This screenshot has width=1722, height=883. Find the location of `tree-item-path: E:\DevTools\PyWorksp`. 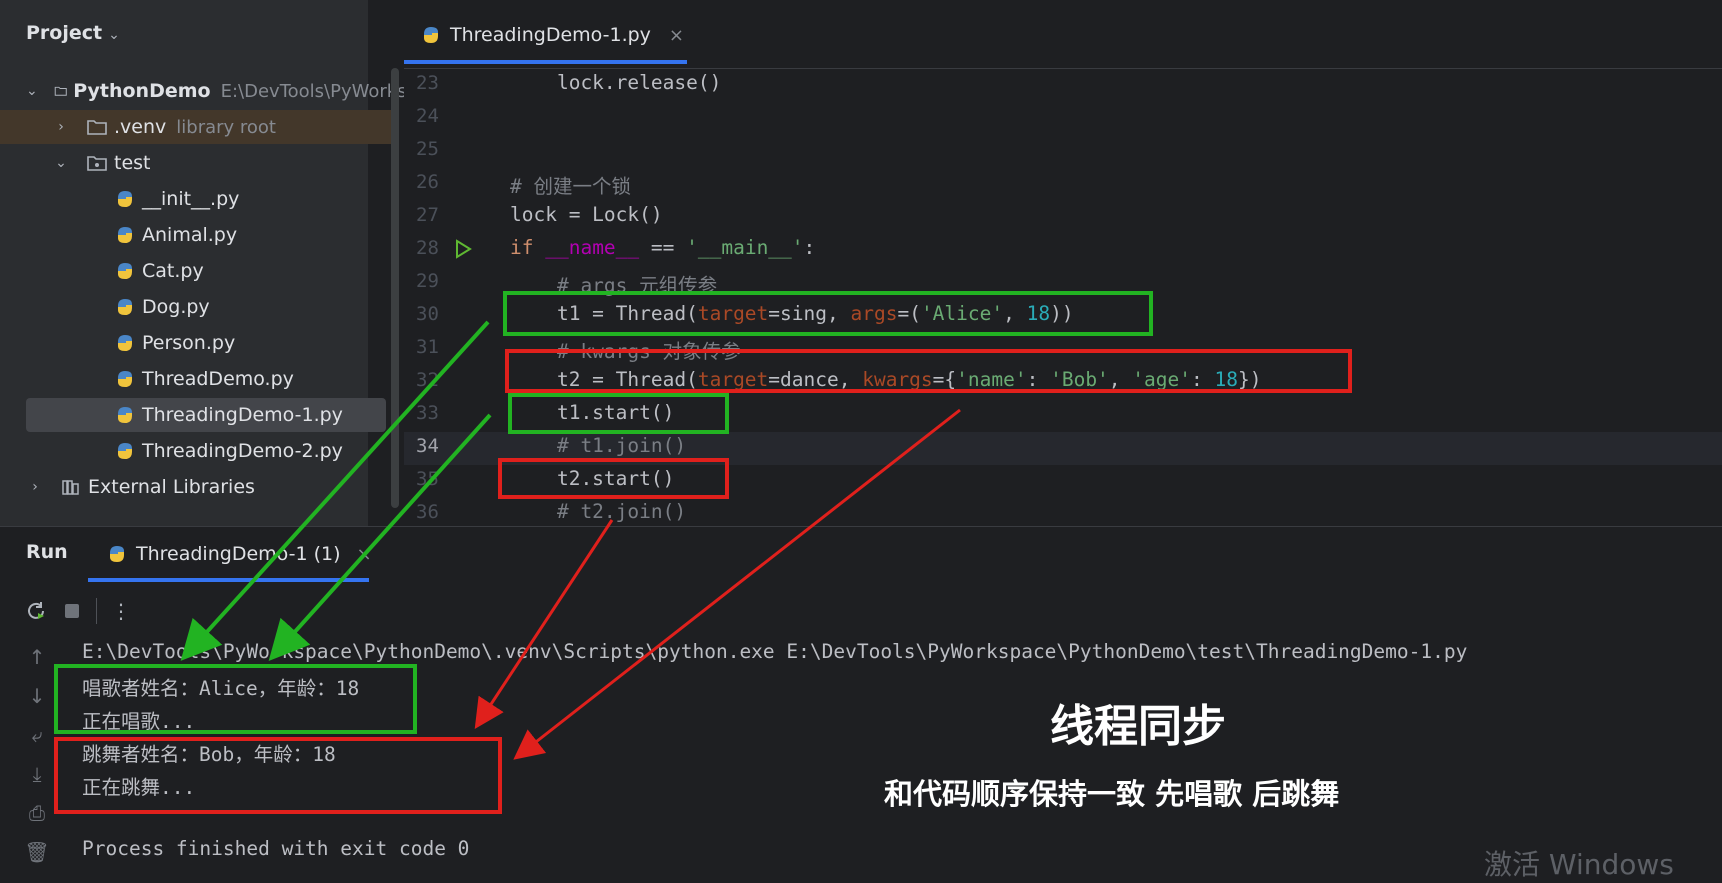

tree-item-path: E:\DevTools\PyWorksp is located at coordinates (319, 91).